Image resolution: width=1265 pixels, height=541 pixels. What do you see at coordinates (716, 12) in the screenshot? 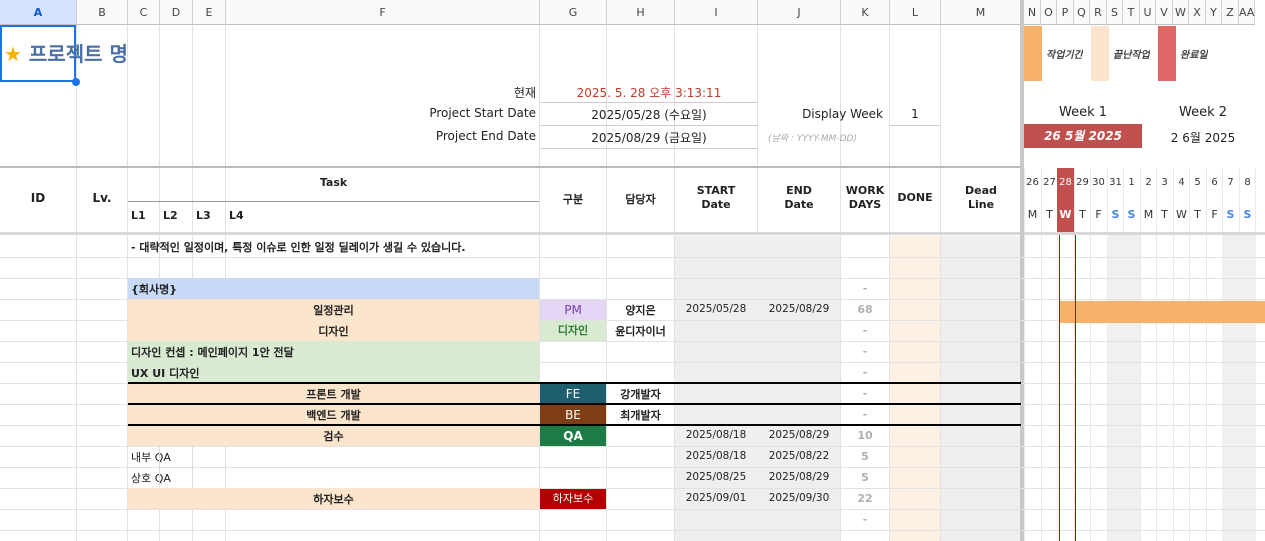
I see `column-header-i: I` at bounding box center [716, 12].